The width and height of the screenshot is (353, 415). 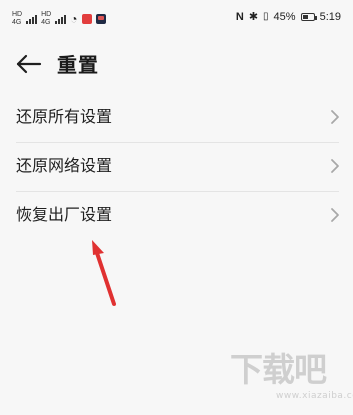 What do you see at coordinates (176, 216) in the screenshot?
I see `setting-item-factory-reset: 恢复出厂设置` at bounding box center [176, 216].